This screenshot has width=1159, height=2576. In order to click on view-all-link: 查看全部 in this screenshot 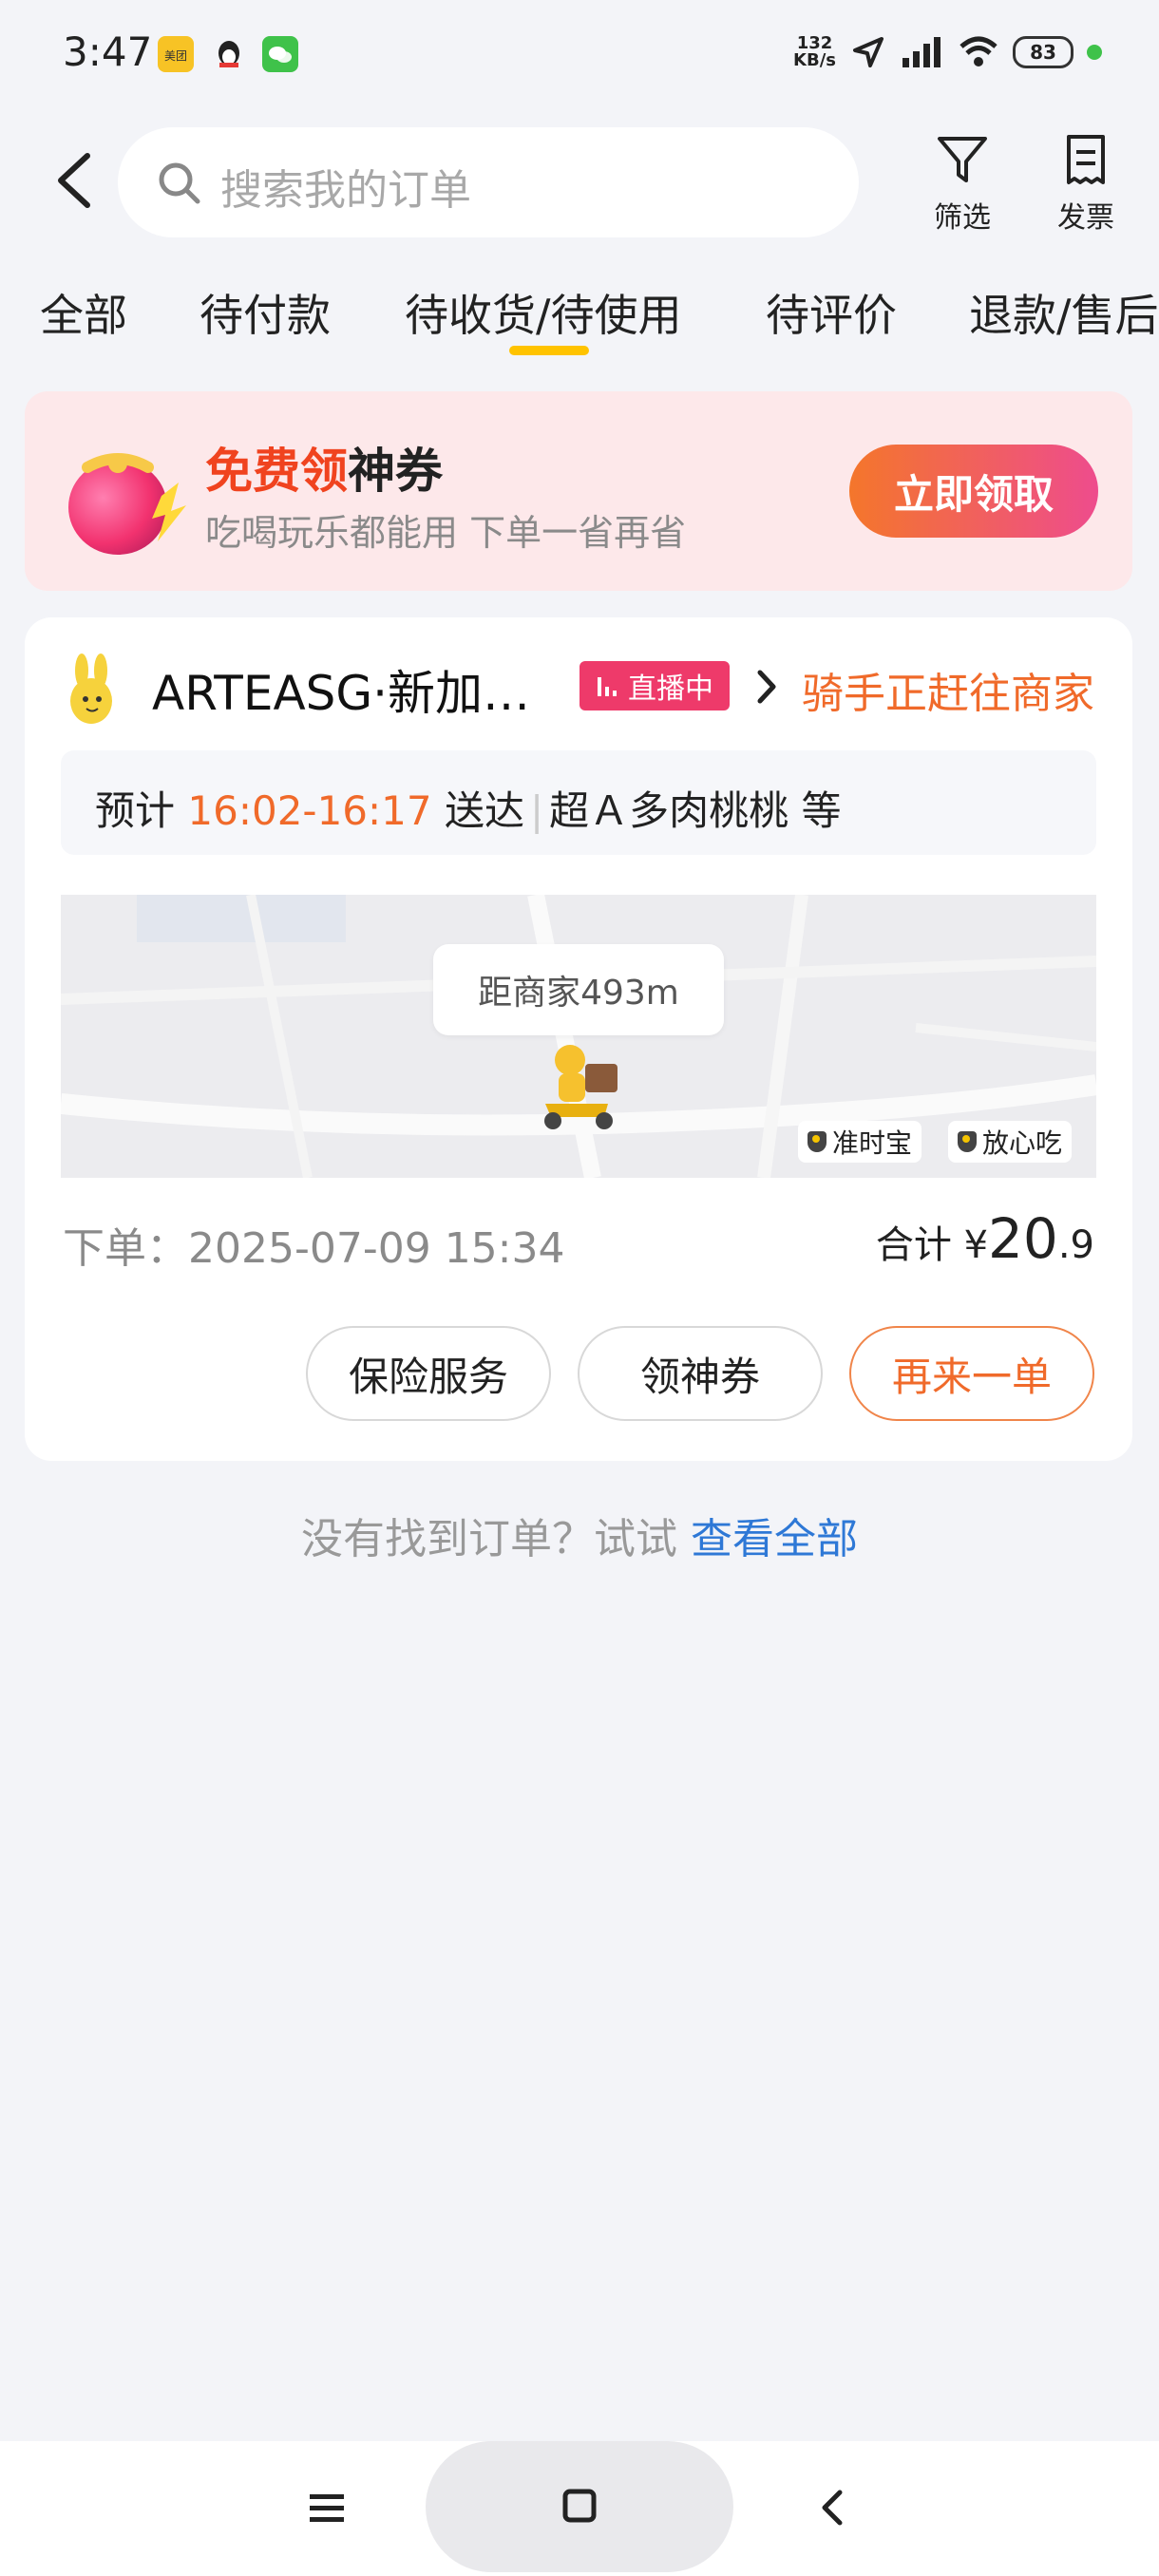, I will do `click(774, 1539)`.